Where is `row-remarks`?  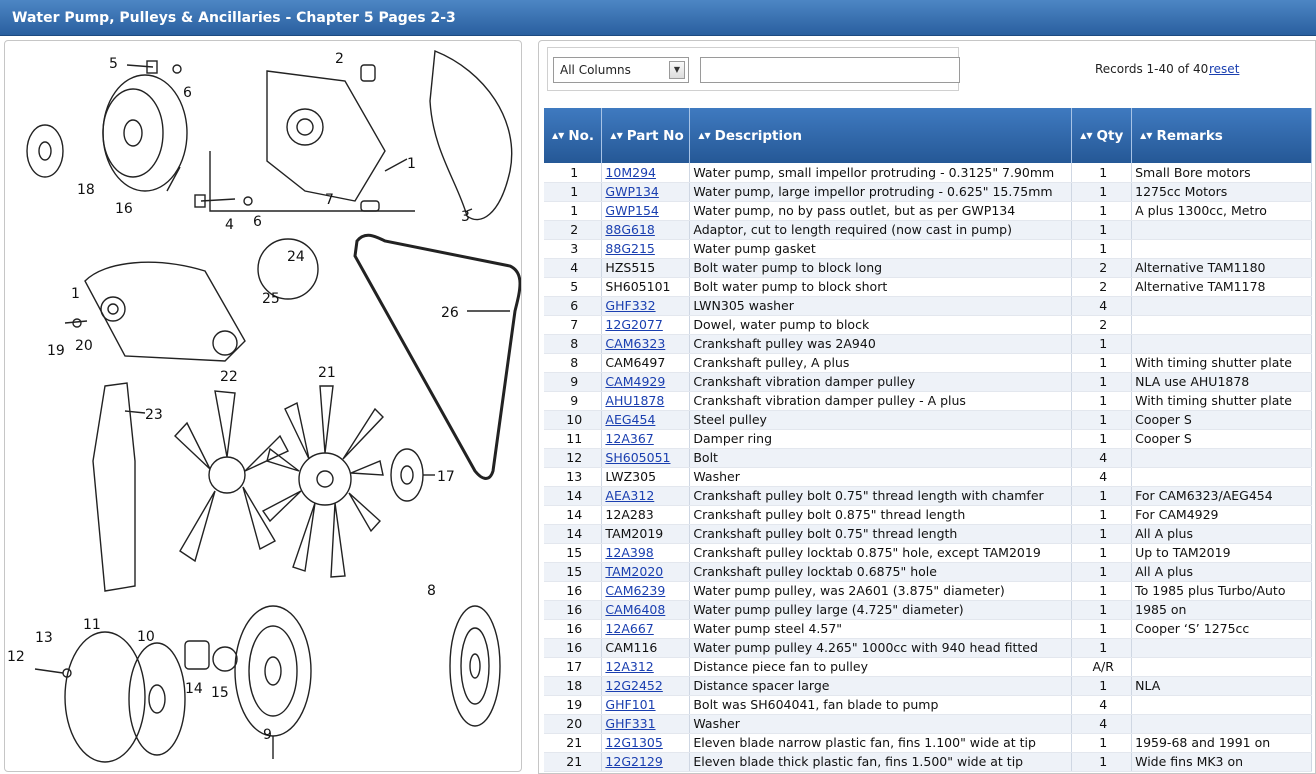
row-remarks is located at coordinates (1221, 458).